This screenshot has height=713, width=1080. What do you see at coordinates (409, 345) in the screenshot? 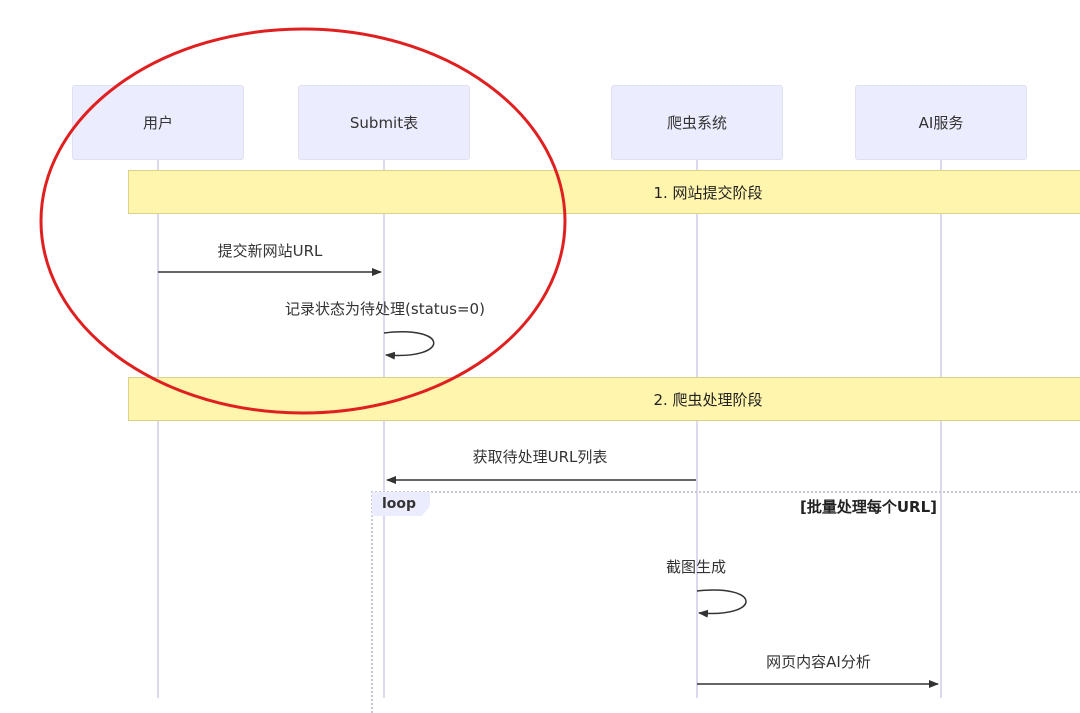
I see `arrow-self-record-status` at bounding box center [409, 345].